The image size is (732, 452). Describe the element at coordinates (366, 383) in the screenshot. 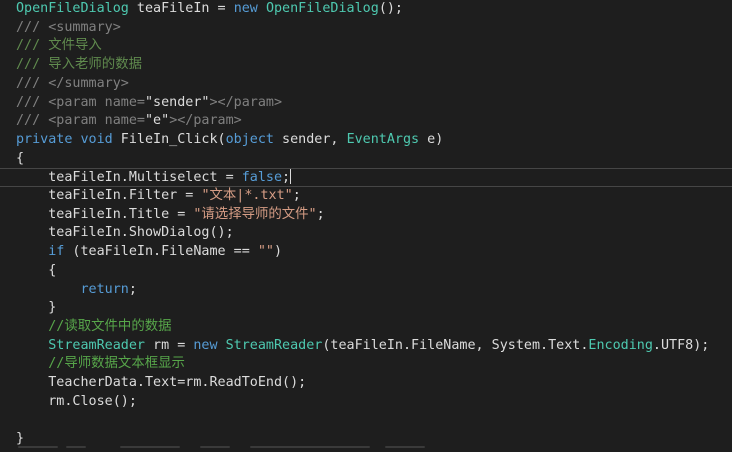

I see `code-line-21: TeacherData.Text=rm.ReadToEnd();` at that location.